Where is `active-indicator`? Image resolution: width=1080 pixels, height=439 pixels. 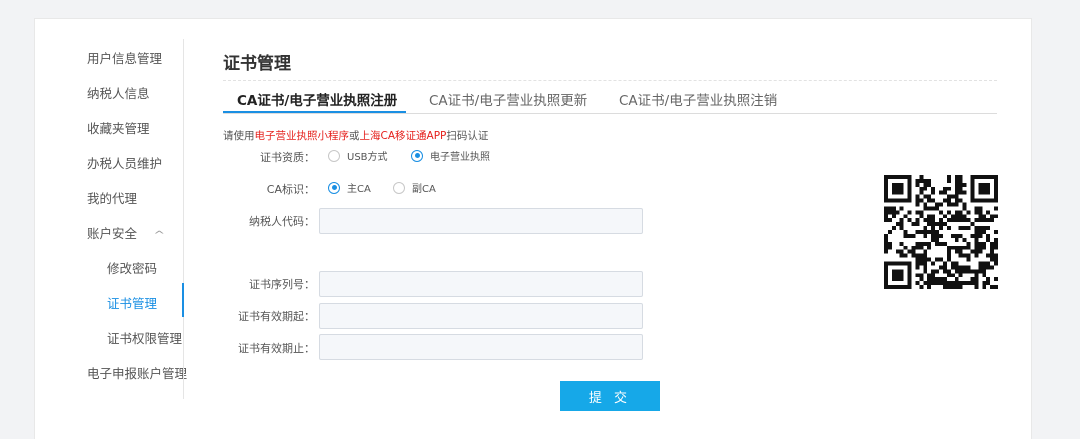
active-indicator is located at coordinates (183, 300).